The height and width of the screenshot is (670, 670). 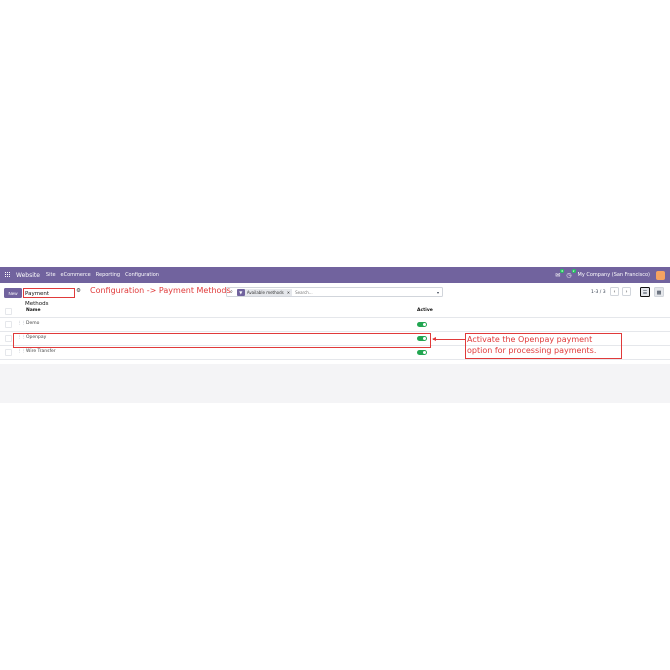 What do you see at coordinates (8, 311) in the screenshot?
I see `select-all-checkbox` at bounding box center [8, 311].